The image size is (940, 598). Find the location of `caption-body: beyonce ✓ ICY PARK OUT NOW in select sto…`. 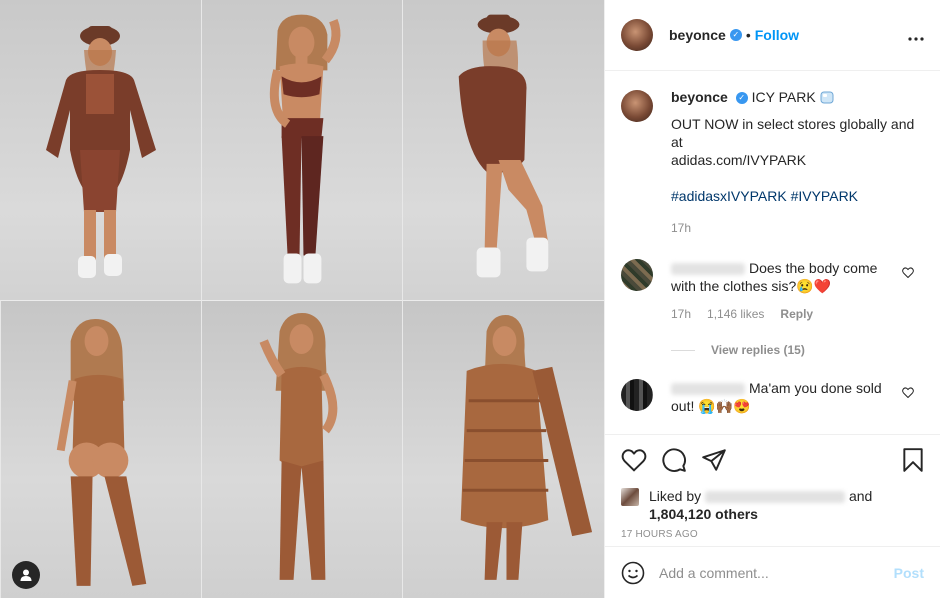

caption-body: beyonce ✓ ICY PARK OUT NOW in select sto… is located at coordinates (797, 162).